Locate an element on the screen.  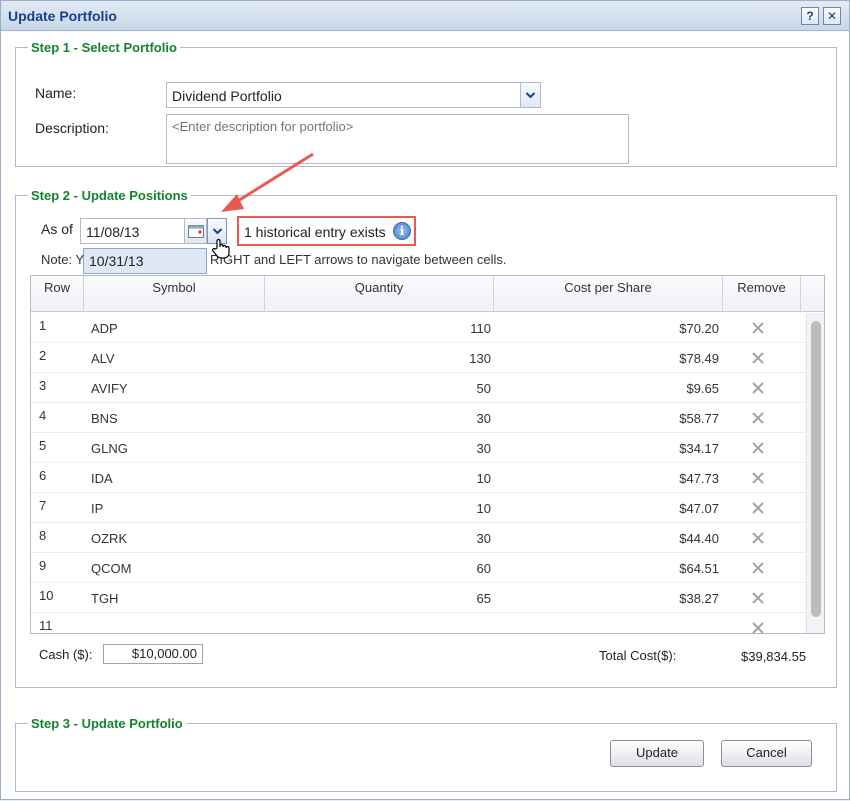
history-dropdown-option: 10/31/13 is located at coordinates (145, 261).